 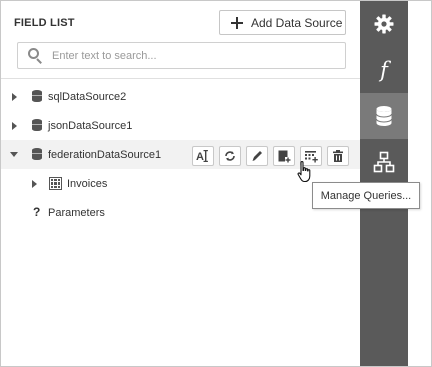 I want to click on edit-button, so click(x=257, y=156).